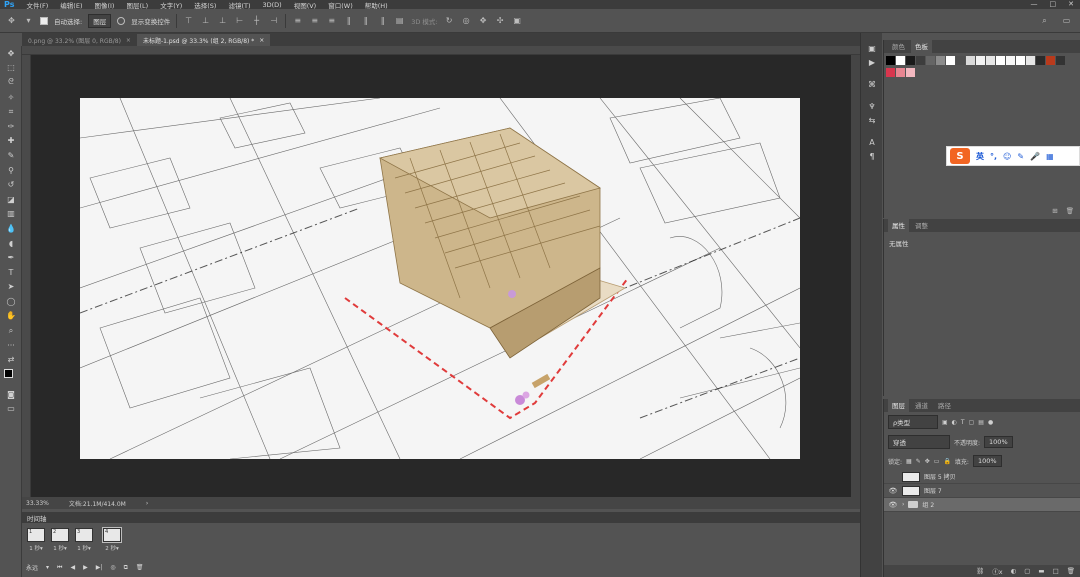 The height and width of the screenshot is (577, 1080). What do you see at coordinates (855, 276) in the screenshot?
I see `vertical-scrollbar` at bounding box center [855, 276].